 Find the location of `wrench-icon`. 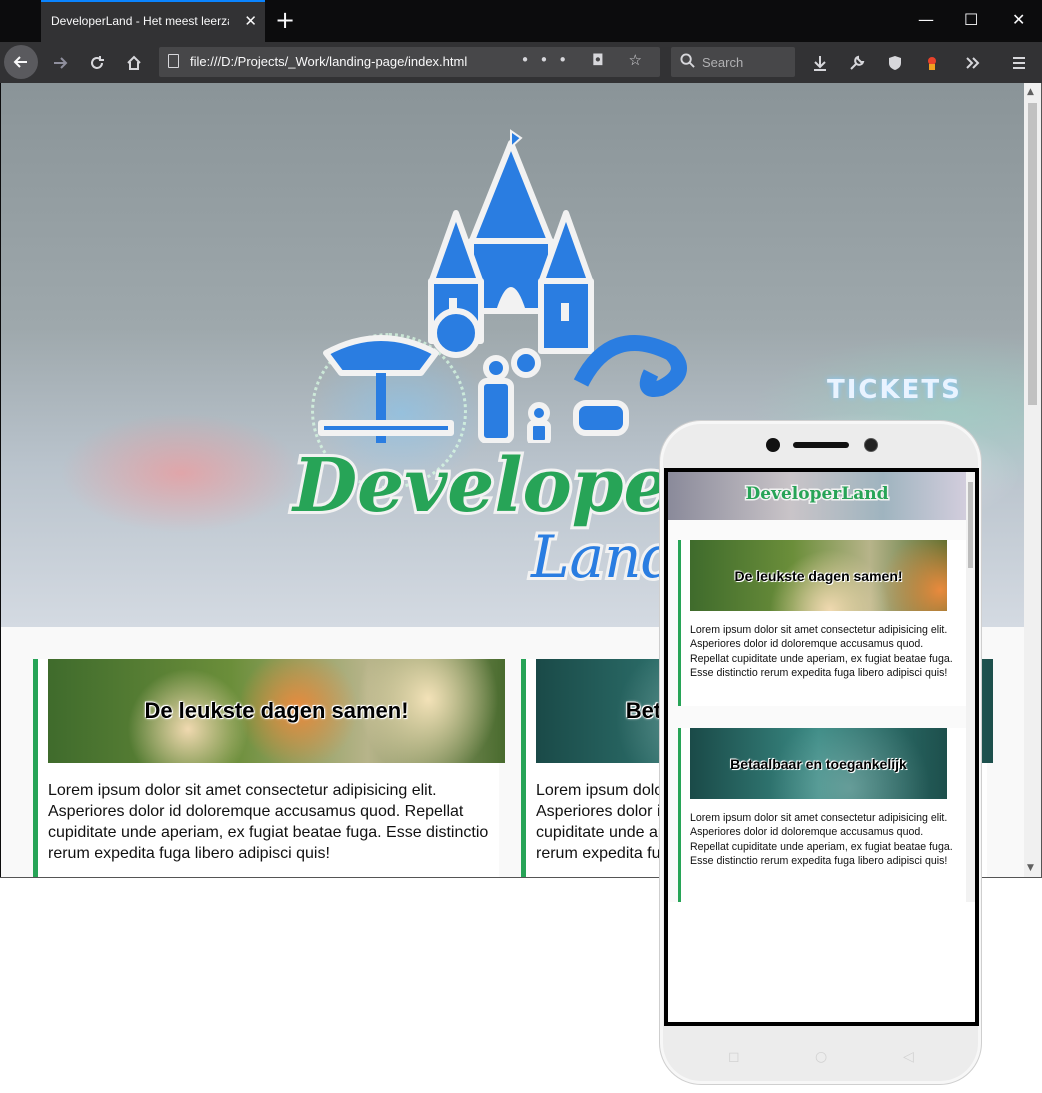

wrench-icon is located at coordinates (857, 62).